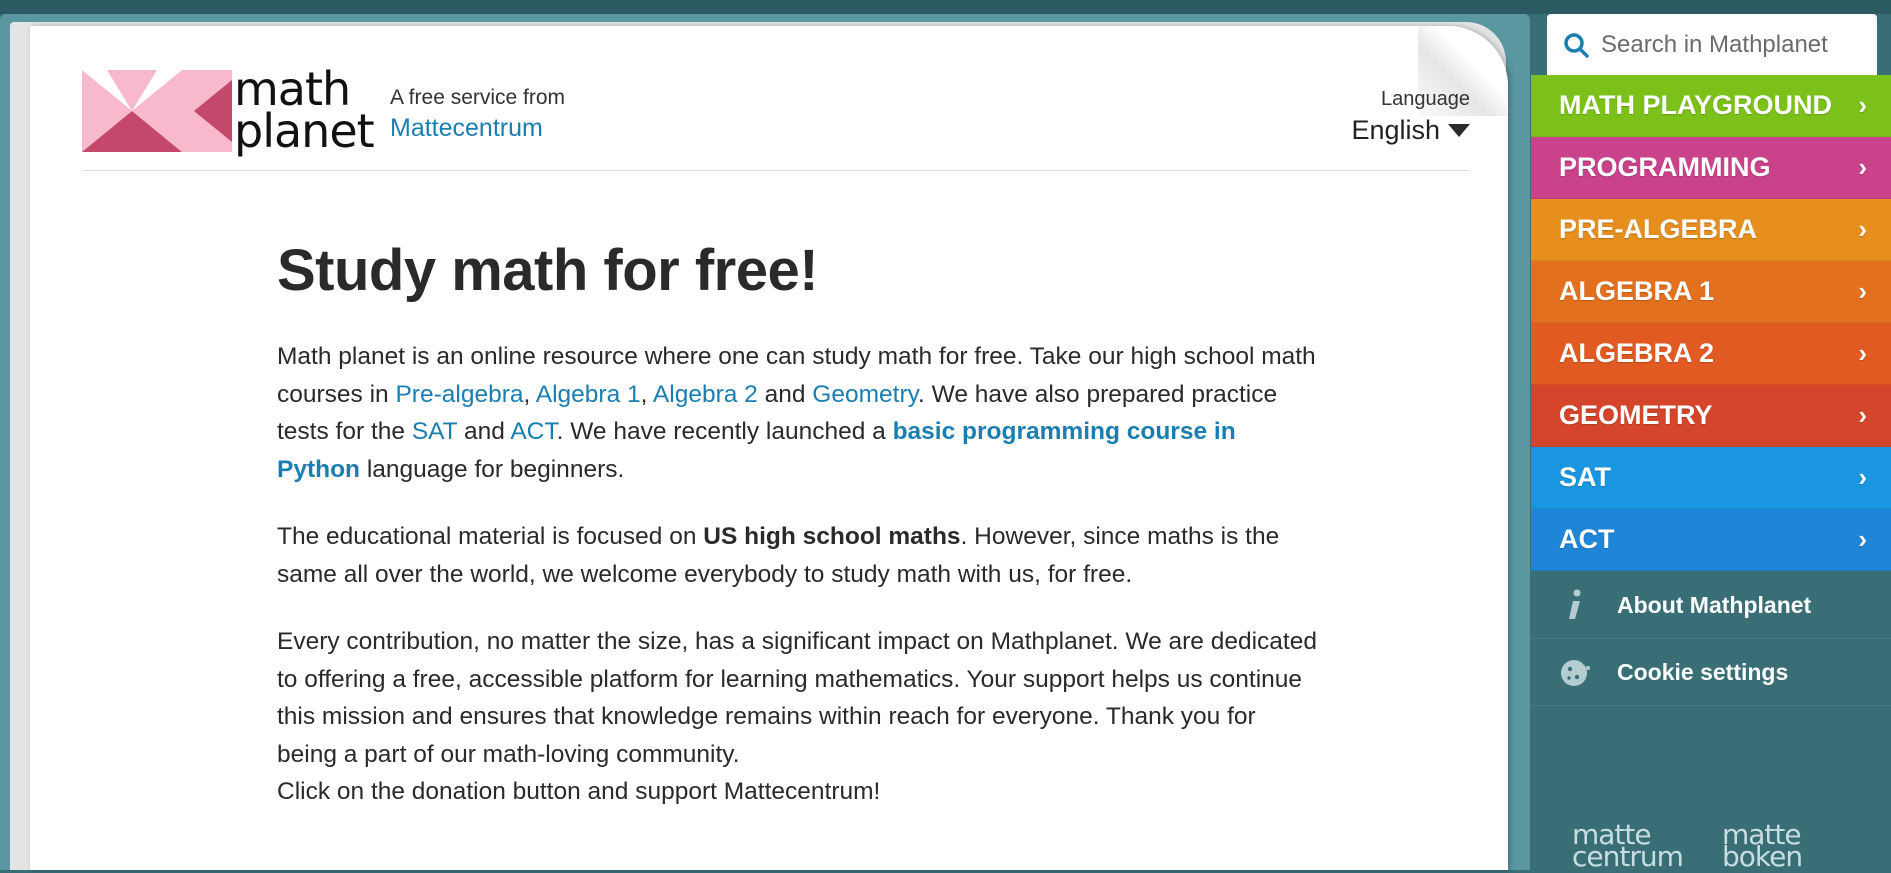  Describe the element at coordinates (1576, 45) in the screenshot. I see `search-icon` at that location.